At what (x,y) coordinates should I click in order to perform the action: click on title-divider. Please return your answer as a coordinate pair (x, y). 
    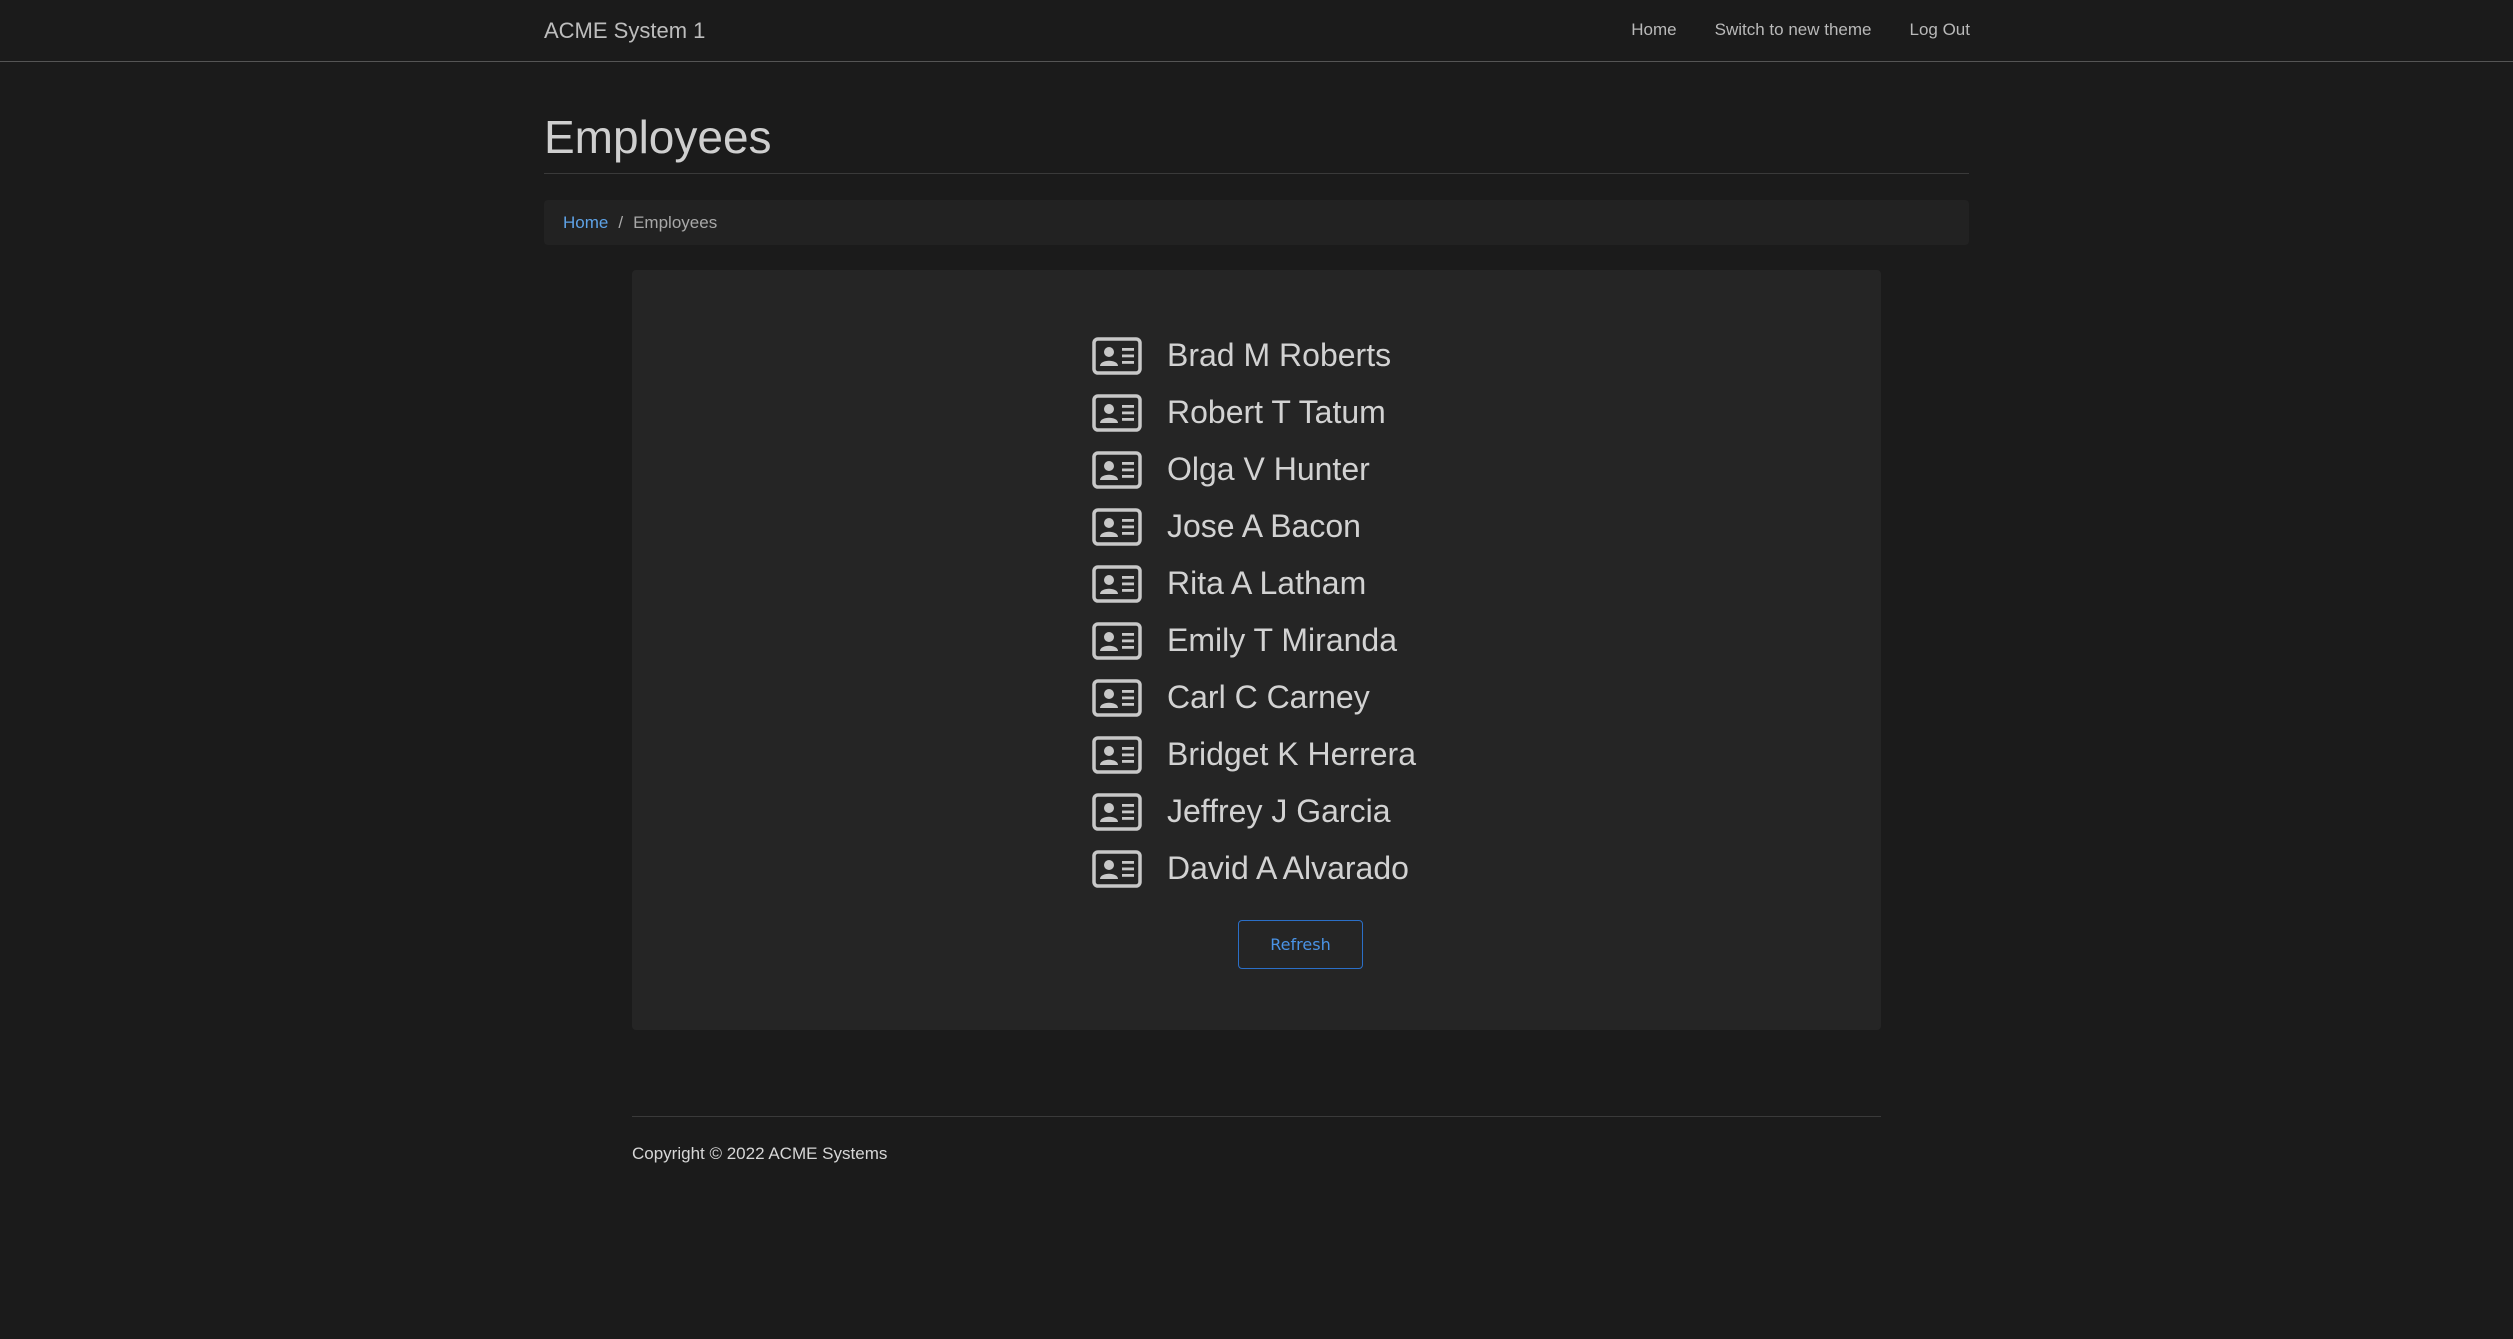
    Looking at the image, I should click on (1256, 173).